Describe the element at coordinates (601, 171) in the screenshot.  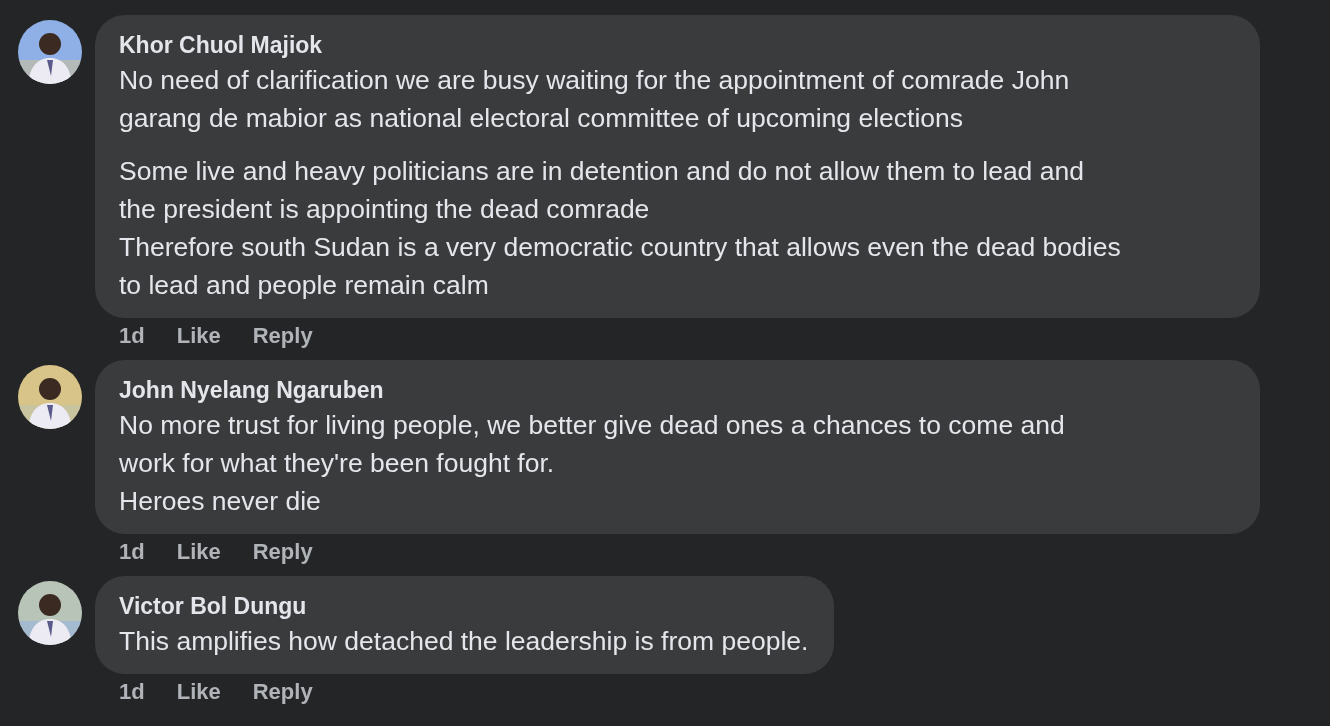
I see `comment-text: Some live and heavy politicians are in detention and do not allow them to lead and` at that location.